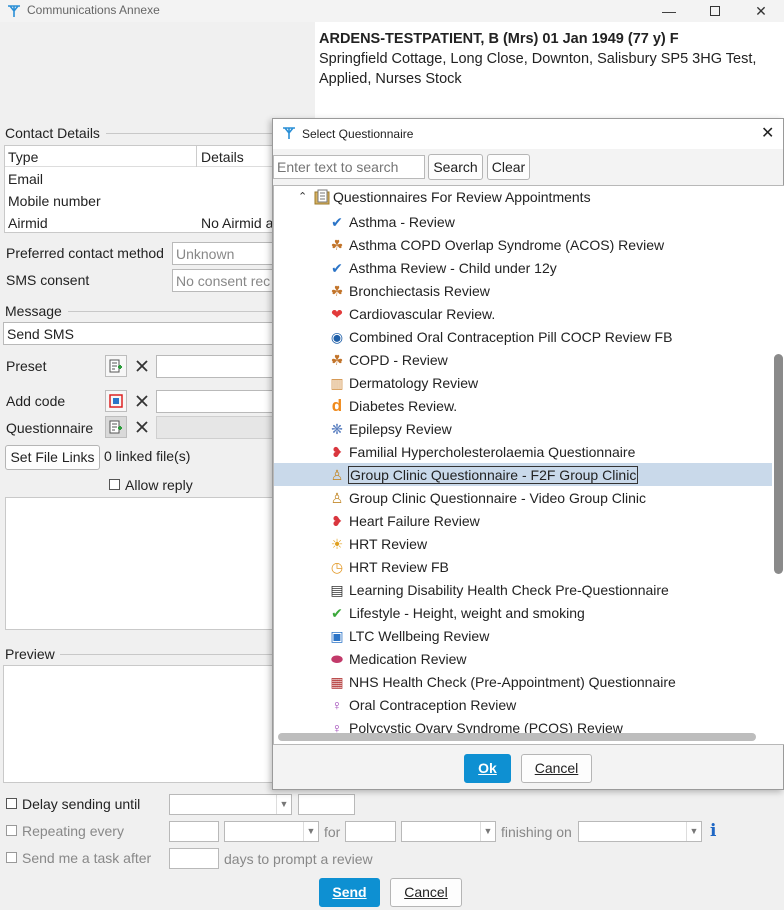  Describe the element at coordinates (116, 366) in the screenshot. I see `preset-browse-button` at that location.